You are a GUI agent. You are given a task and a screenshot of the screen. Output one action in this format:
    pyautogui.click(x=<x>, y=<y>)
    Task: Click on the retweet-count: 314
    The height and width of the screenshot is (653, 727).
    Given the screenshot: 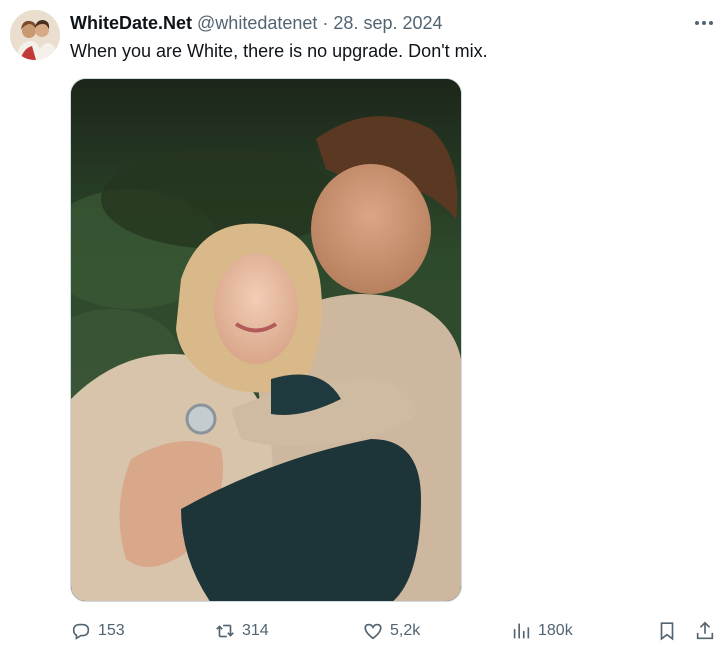 What is the action you would take?
    pyautogui.click(x=255, y=630)
    